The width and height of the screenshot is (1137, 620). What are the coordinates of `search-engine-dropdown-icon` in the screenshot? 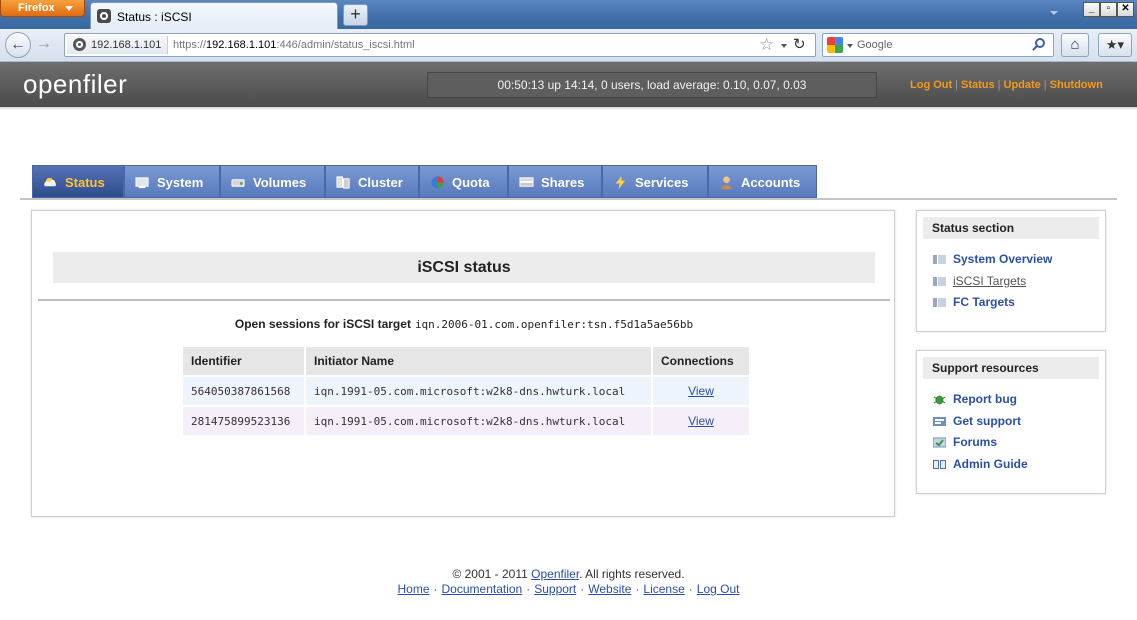 It's located at (850, 46).